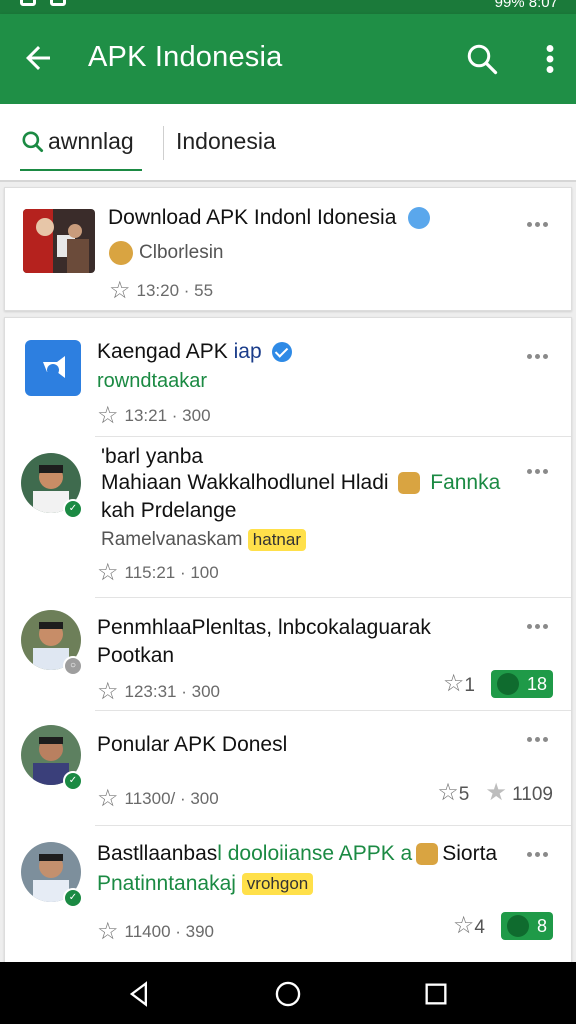 The height and width of the screenshot is (1024, 576). Describe the element at coordinates (53, 368) in the screenshot. I see `app-icon` at that location.